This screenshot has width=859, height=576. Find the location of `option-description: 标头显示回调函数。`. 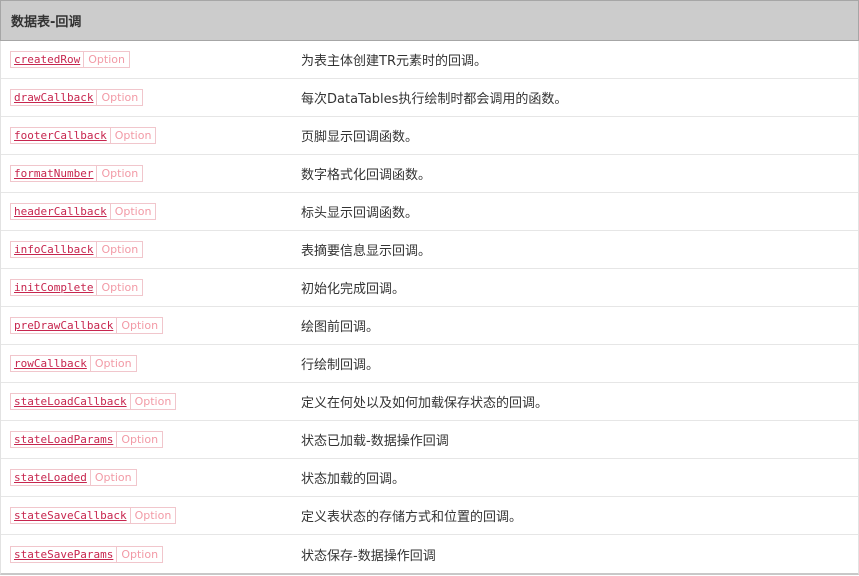

option-description: 标头显示回调函数。 is located at coordinates (360, 213).